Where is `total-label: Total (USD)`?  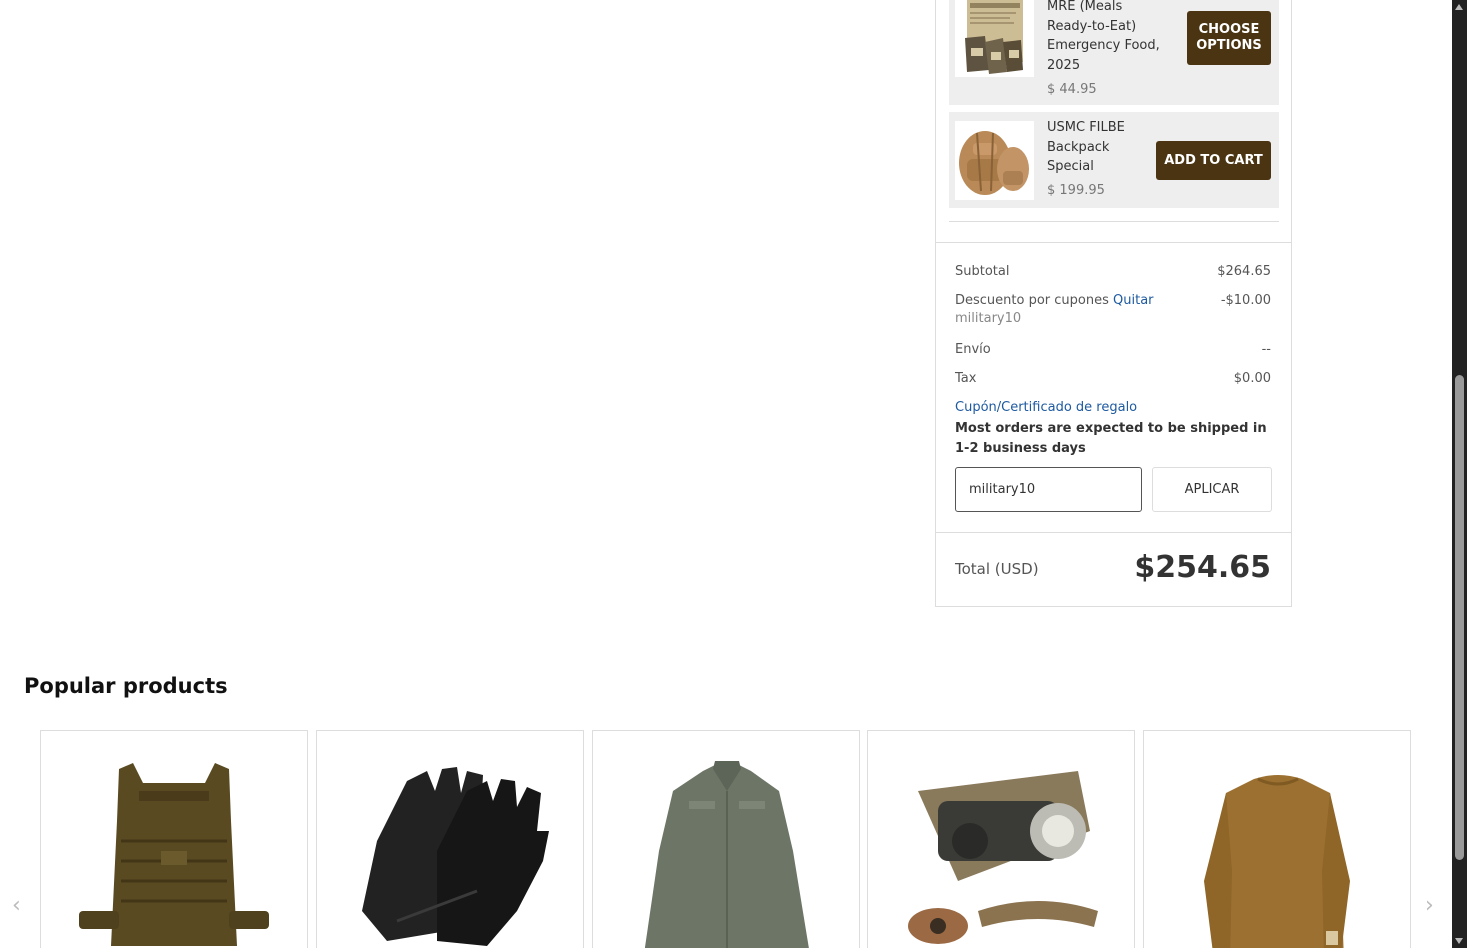
total-label: Total (USD) is located at coordinates (997, 569).